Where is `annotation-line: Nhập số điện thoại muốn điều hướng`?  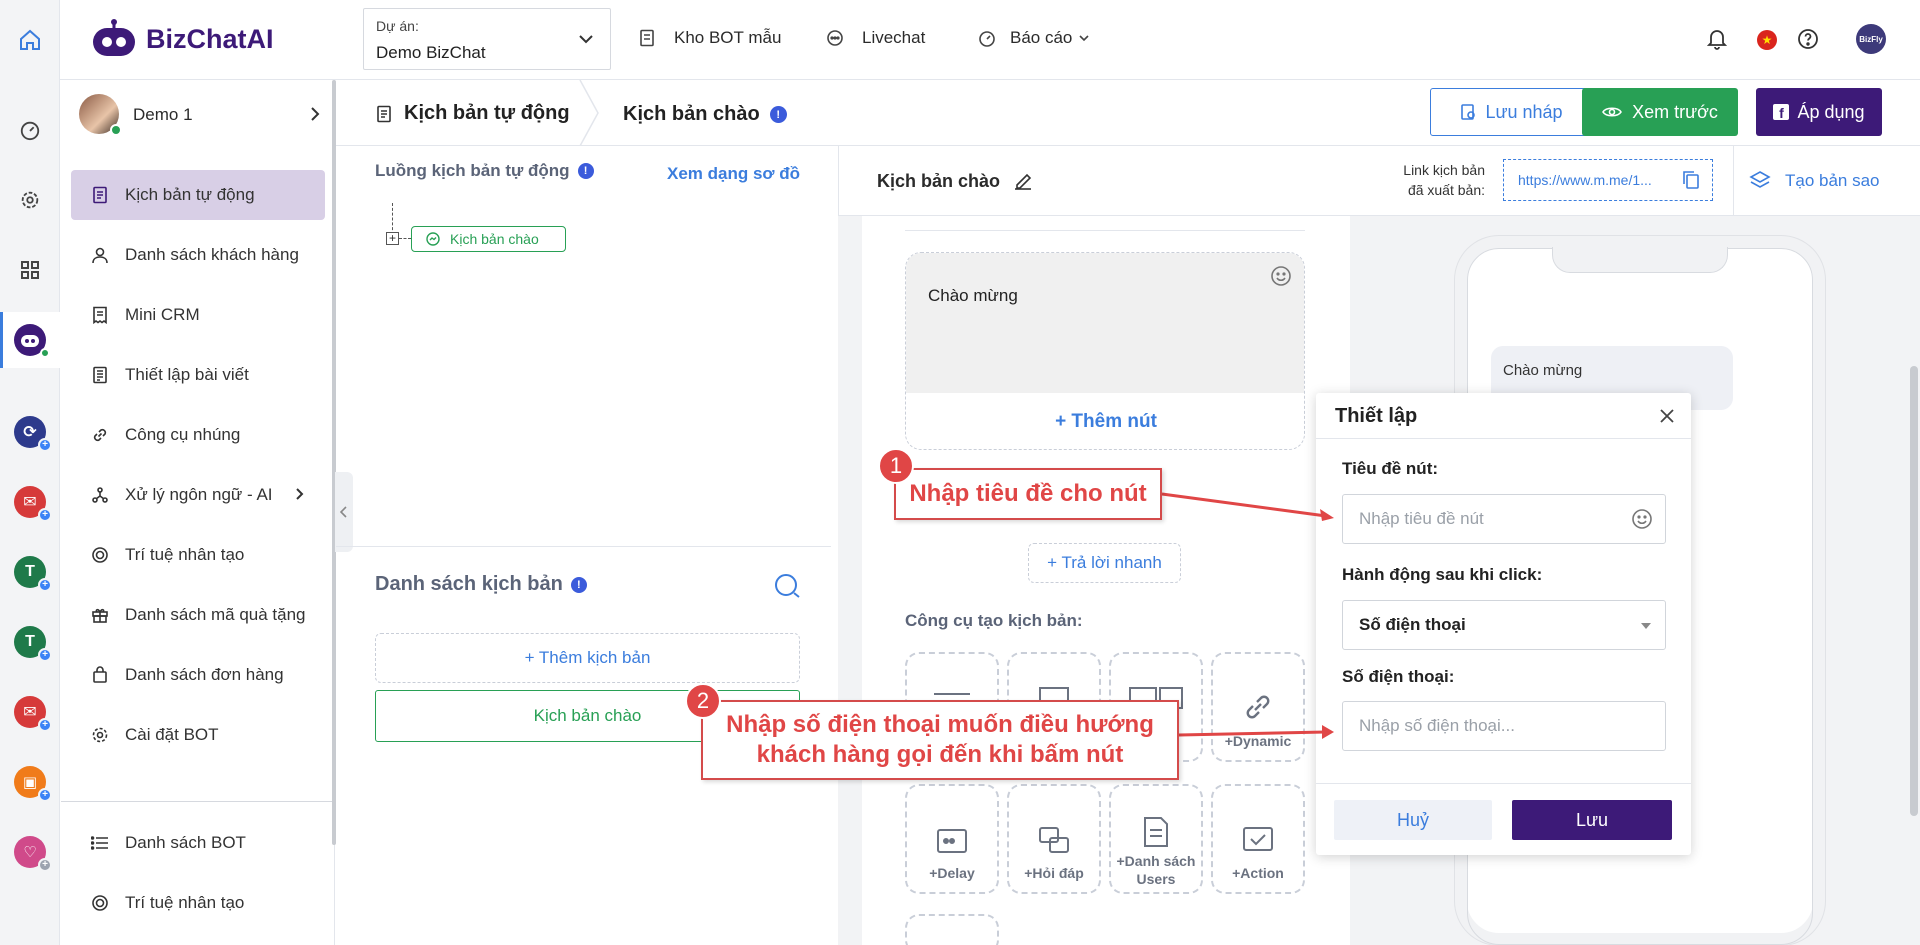
annotation-line: Nhập số điện thoại muốn điều hướng is located at coordinates (940, 724).